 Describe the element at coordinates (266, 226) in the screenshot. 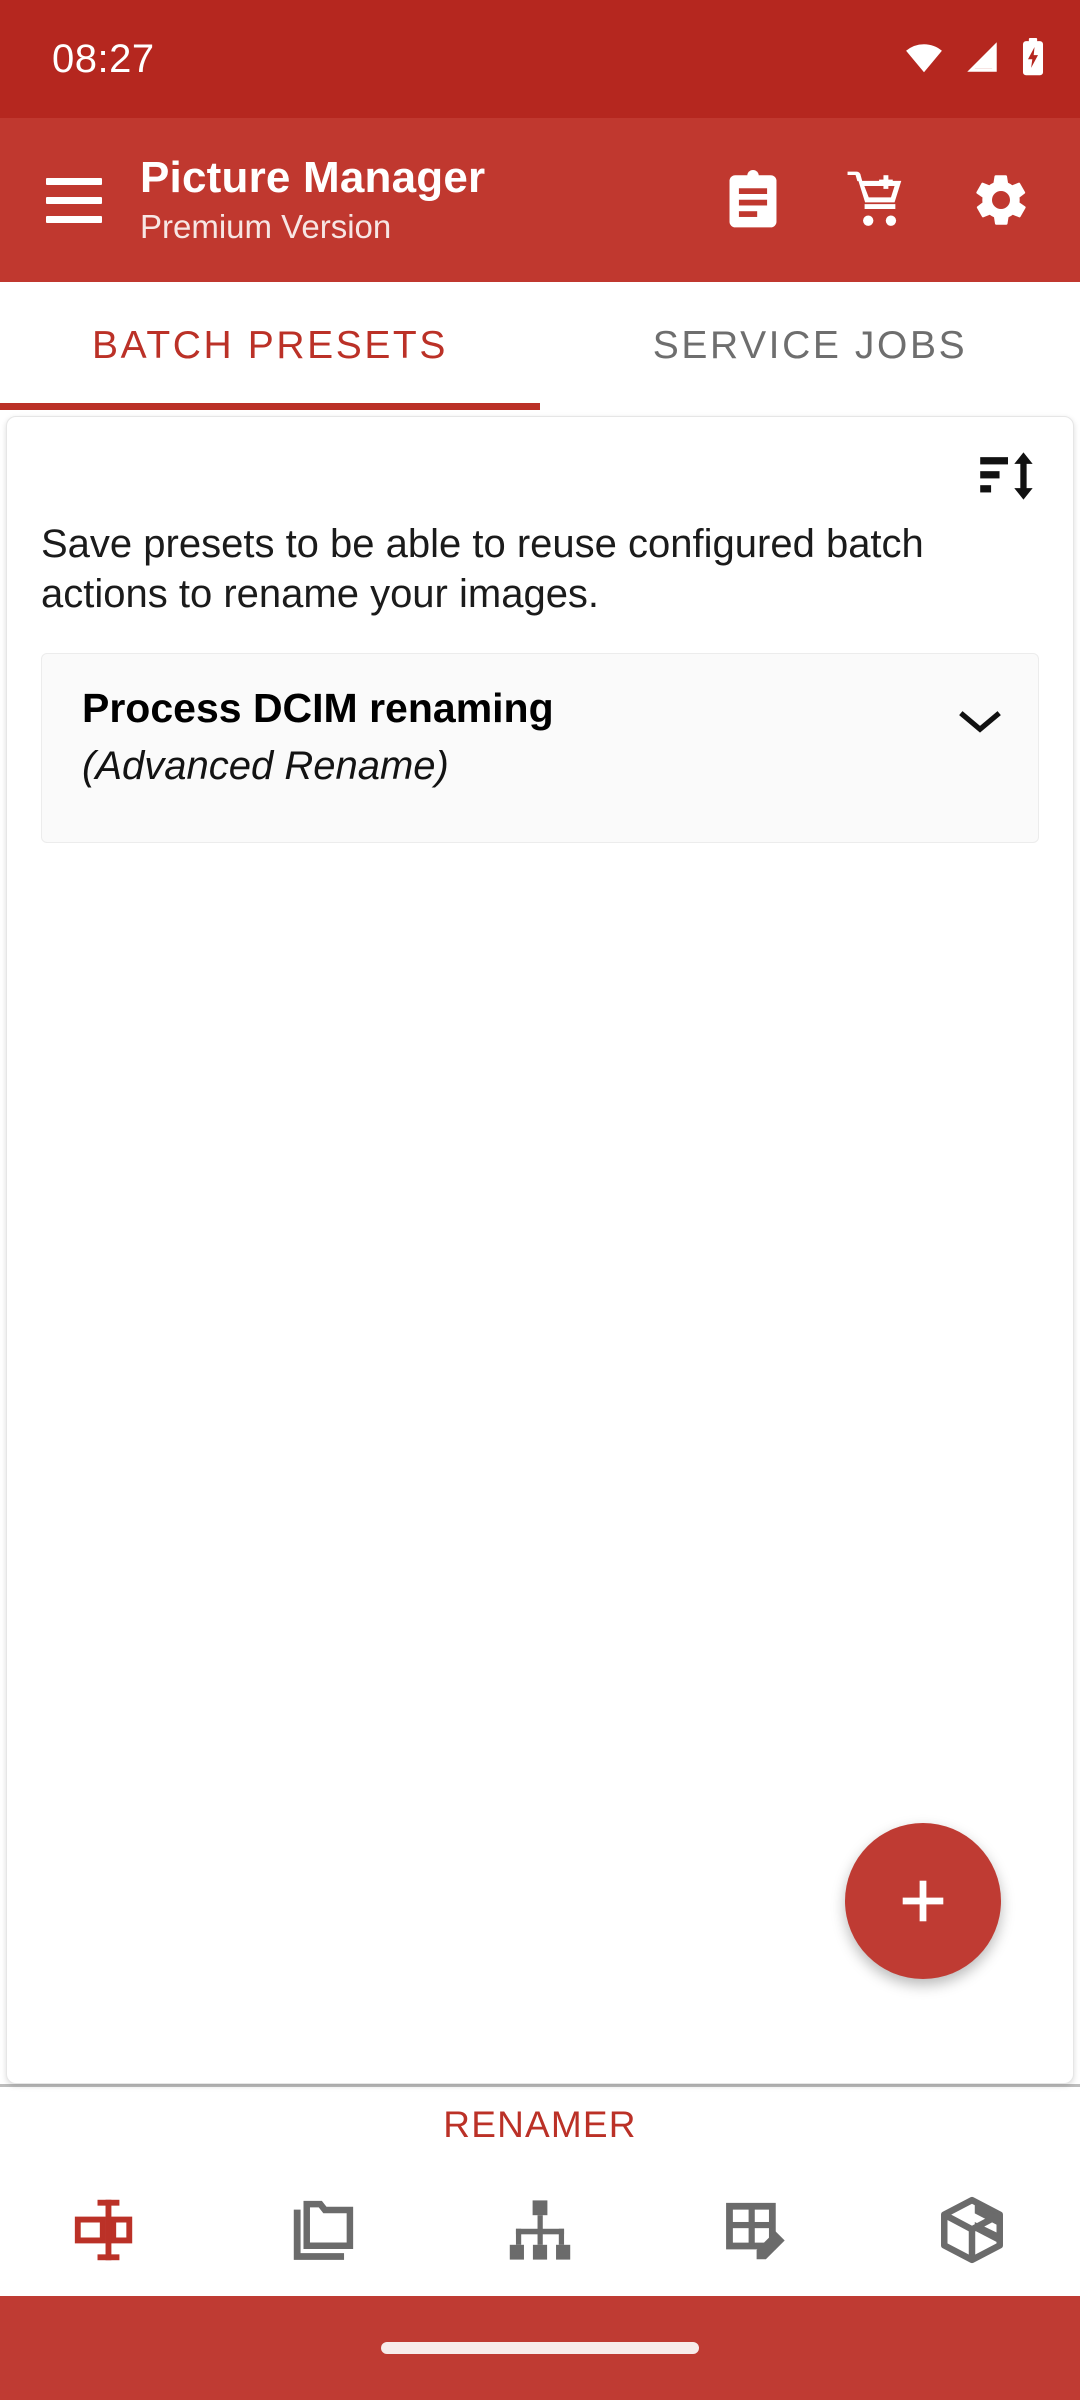

I see `app-subtitle: Premium Version` at that location.